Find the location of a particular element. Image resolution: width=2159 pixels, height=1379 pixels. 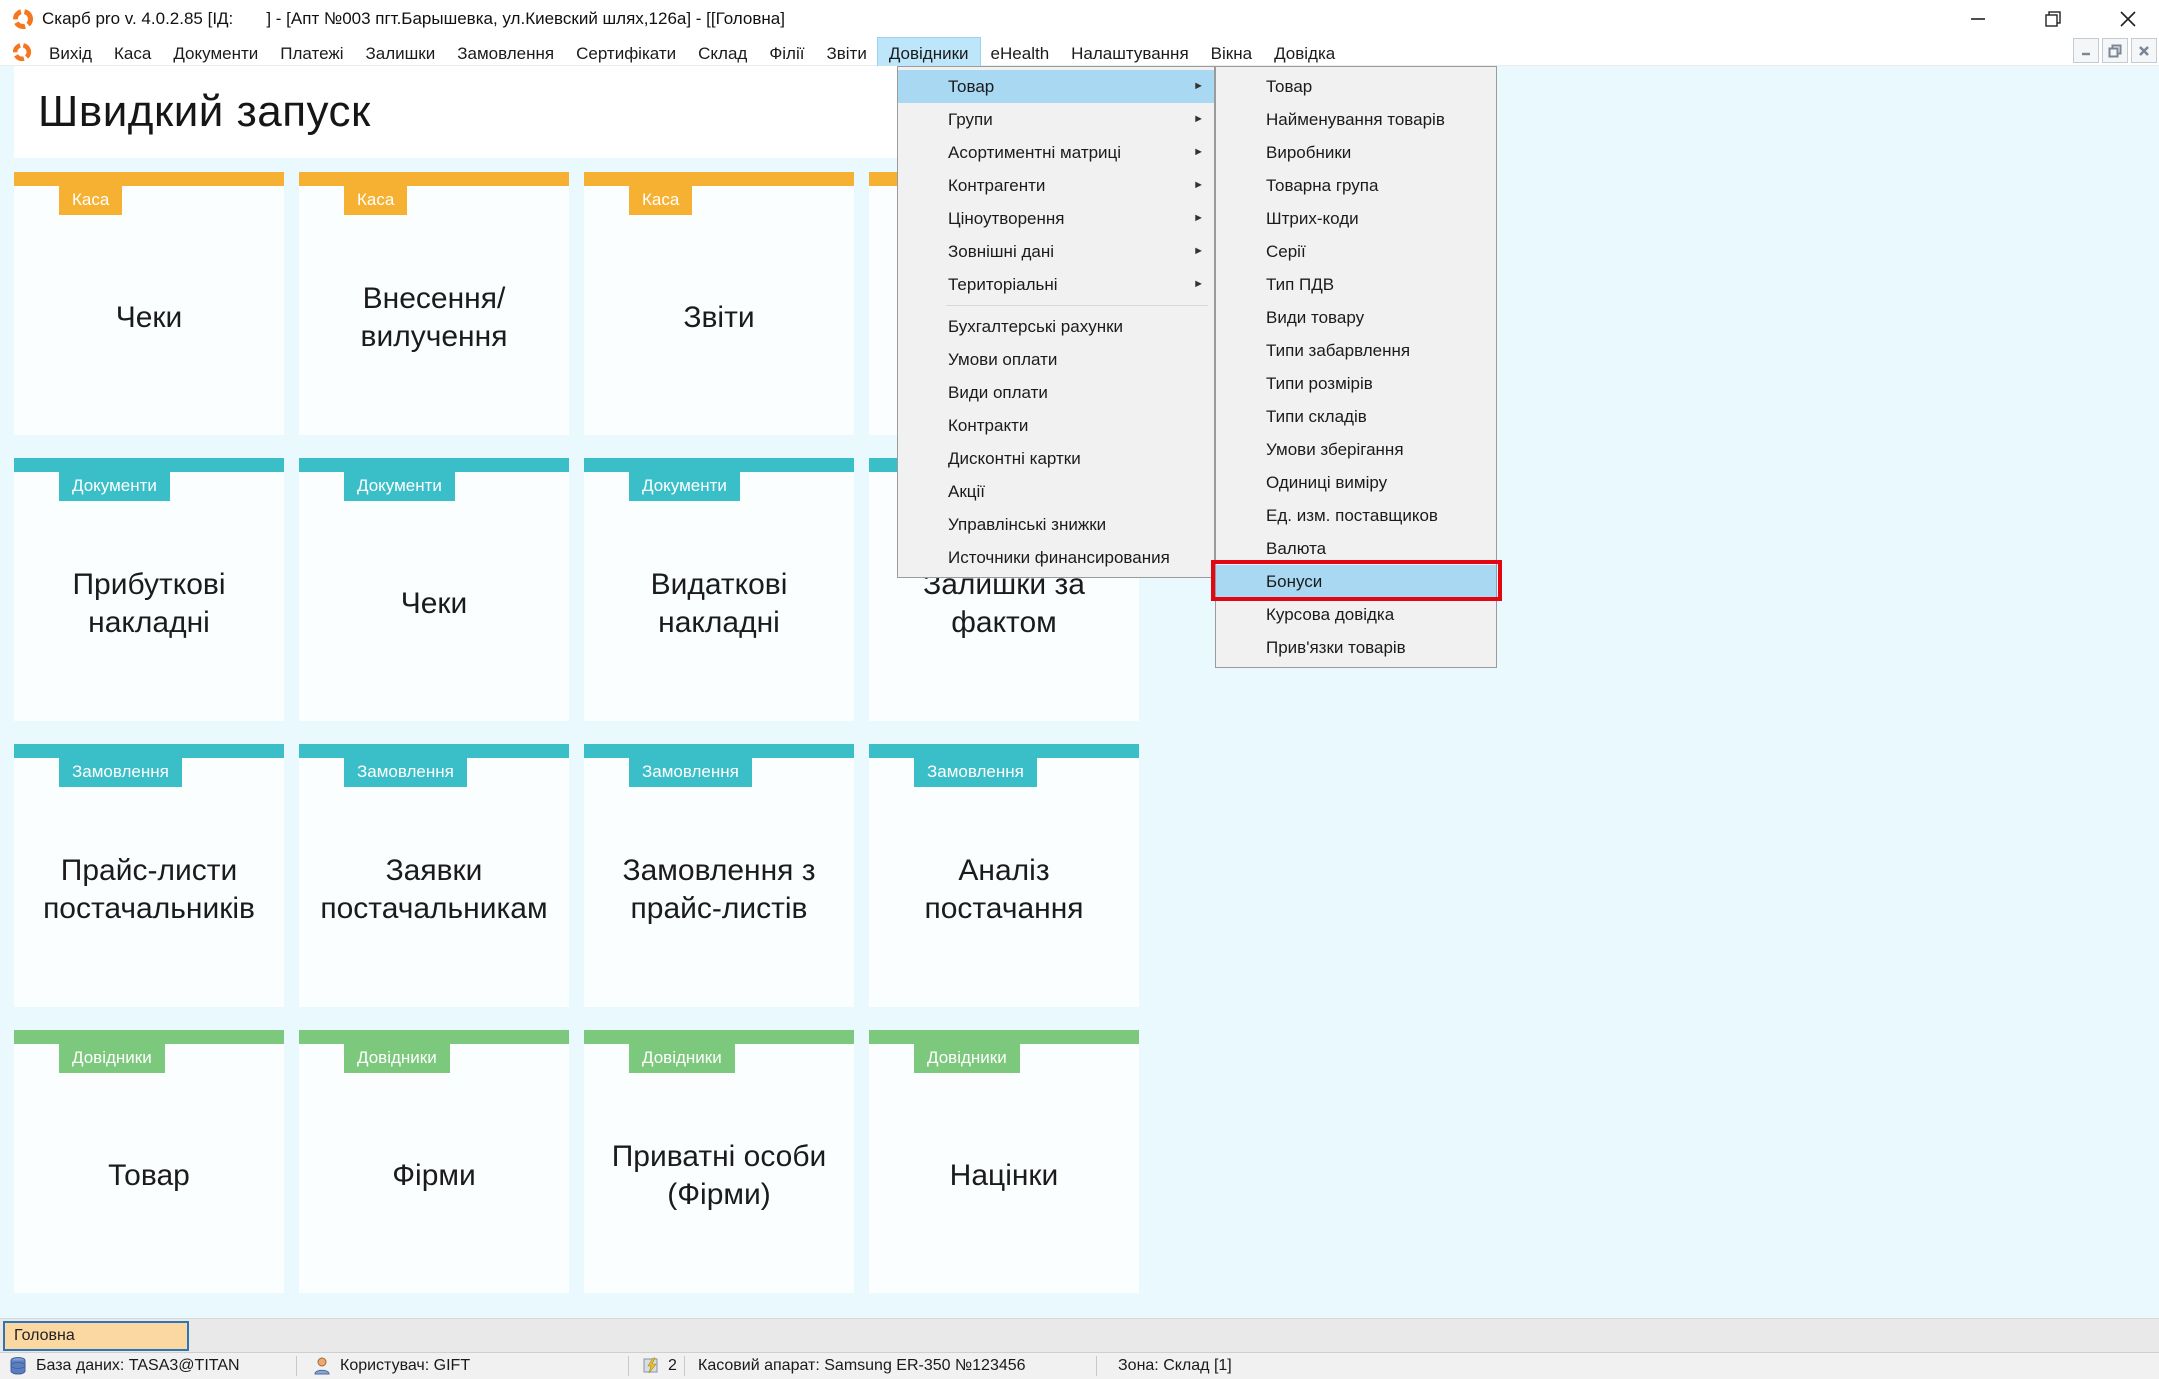

menu-item: Умови оплати is located at coordinates (1056, 359).